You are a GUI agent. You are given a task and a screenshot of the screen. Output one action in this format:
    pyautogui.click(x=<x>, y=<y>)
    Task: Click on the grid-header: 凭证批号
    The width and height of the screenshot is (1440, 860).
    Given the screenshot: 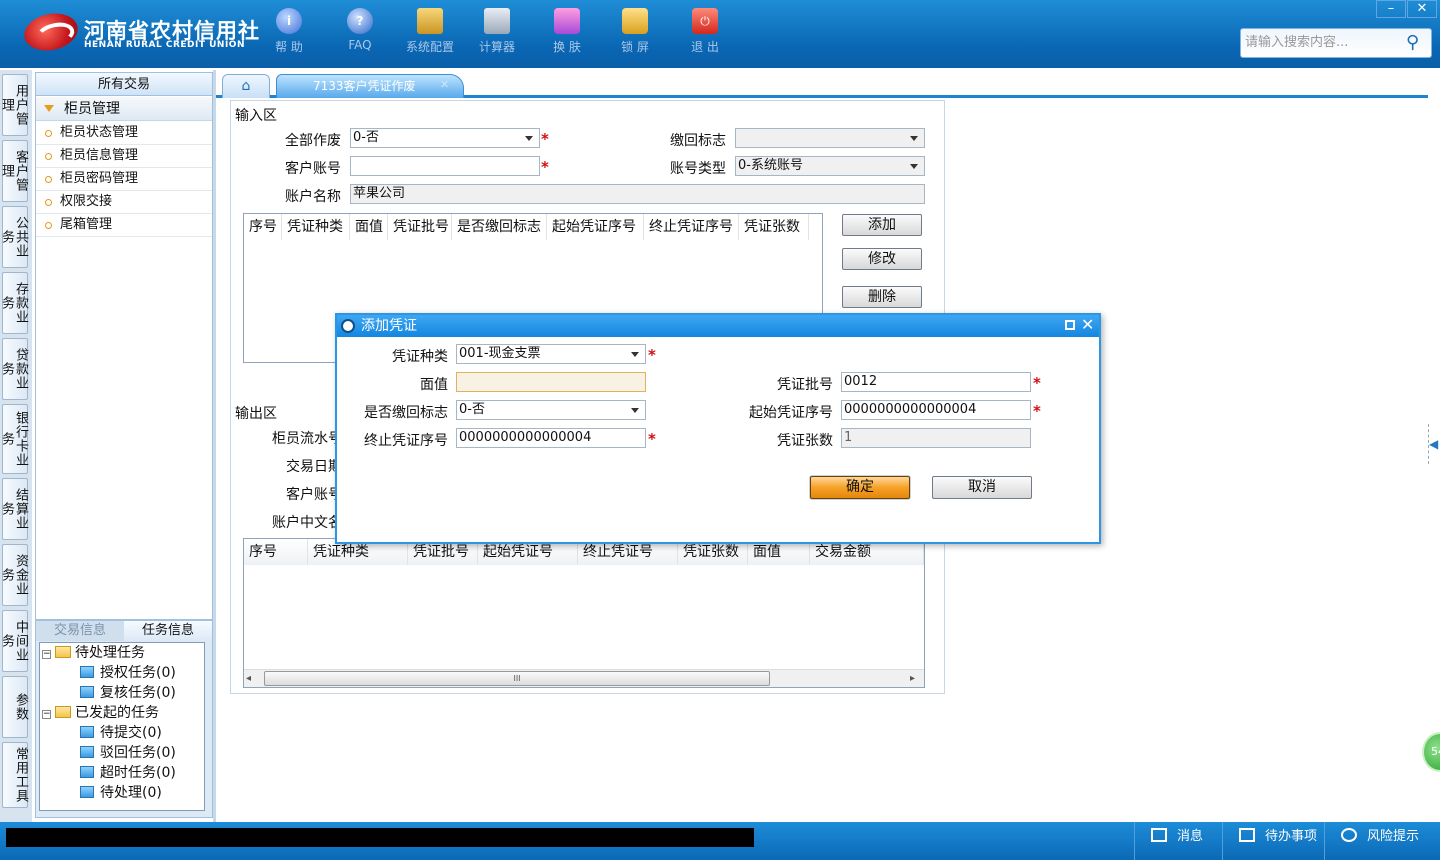 What is the action you would take?
    pyautogui.click(x=420, y=227)
    